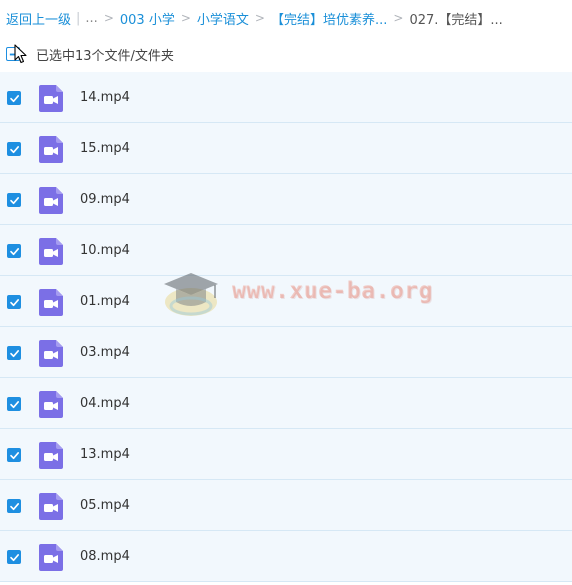  I want to click on file-row: 05.mp4, so click(286, 505).